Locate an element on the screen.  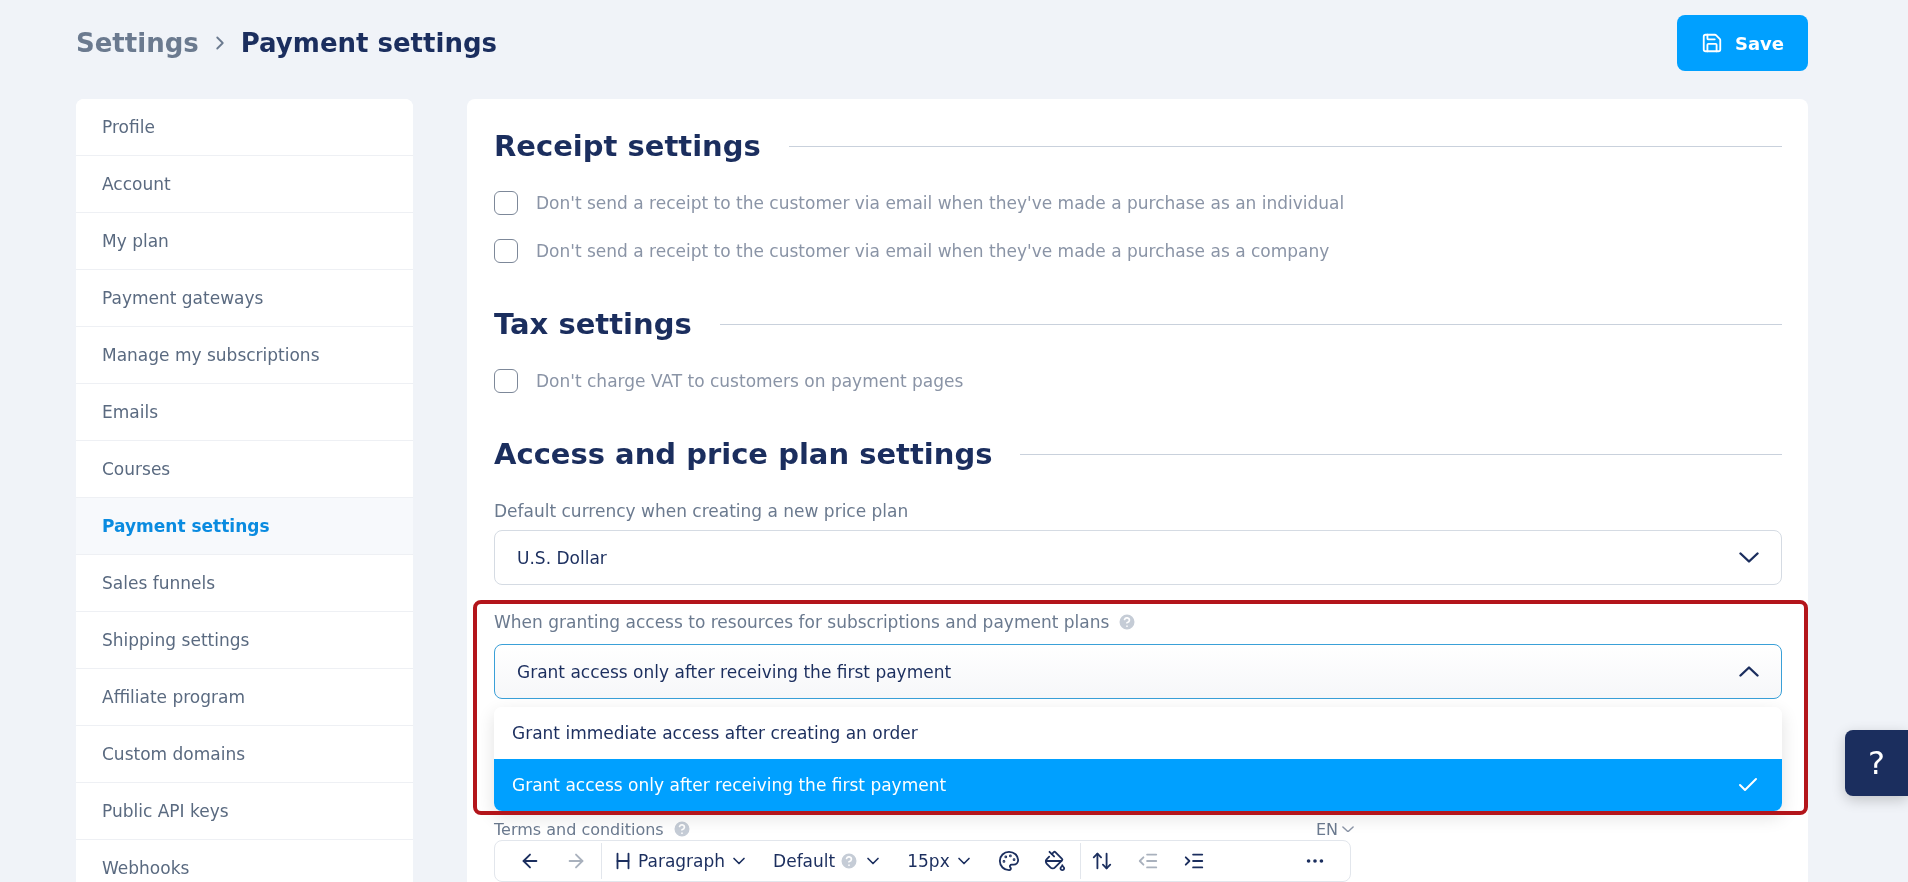
field-label: When granting access to resources for subscriptions and payment plans is located at coordinates (802, 622).